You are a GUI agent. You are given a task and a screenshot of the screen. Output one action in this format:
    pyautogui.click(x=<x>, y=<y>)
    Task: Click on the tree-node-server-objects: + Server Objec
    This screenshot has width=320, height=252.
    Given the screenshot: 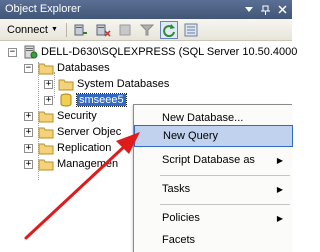 What is the action you would take?
    pyautogui.click(x=72, y=132)
    